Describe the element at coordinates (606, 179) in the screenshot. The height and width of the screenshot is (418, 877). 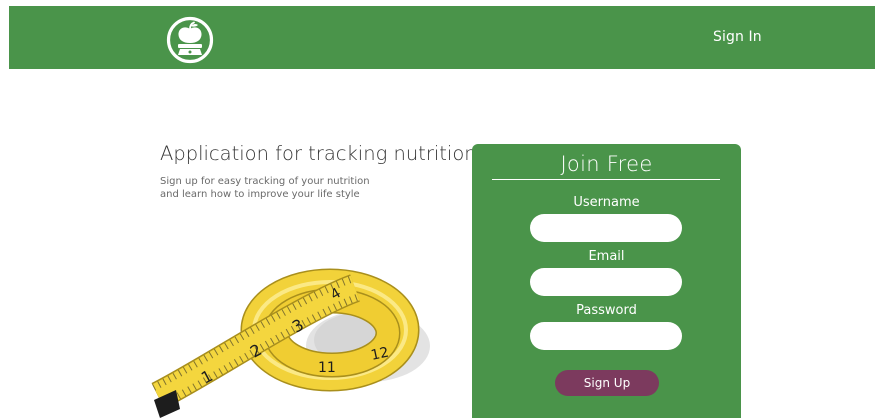
I see `title-divider` at that location.